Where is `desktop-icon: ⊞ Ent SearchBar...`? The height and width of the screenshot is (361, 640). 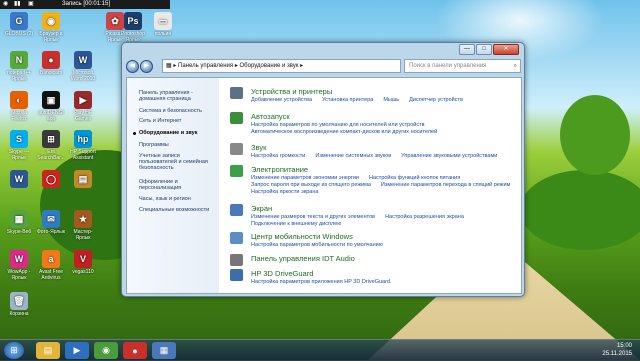 desktop-icon: ⊞ Ent SearchBar... is located at coordinates (51, 145).